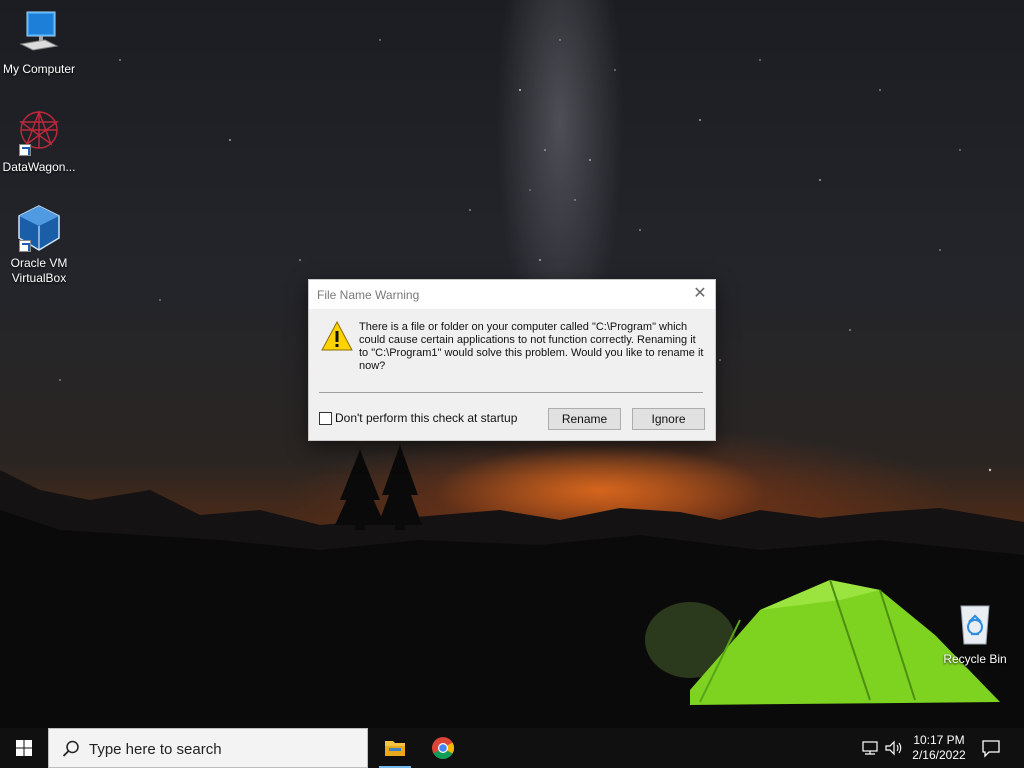 This screenshot has height=768, width=1024. Describe the element at coordinates (325, 418) in the screenshot. I see `startup-check-checkbox` at that location.